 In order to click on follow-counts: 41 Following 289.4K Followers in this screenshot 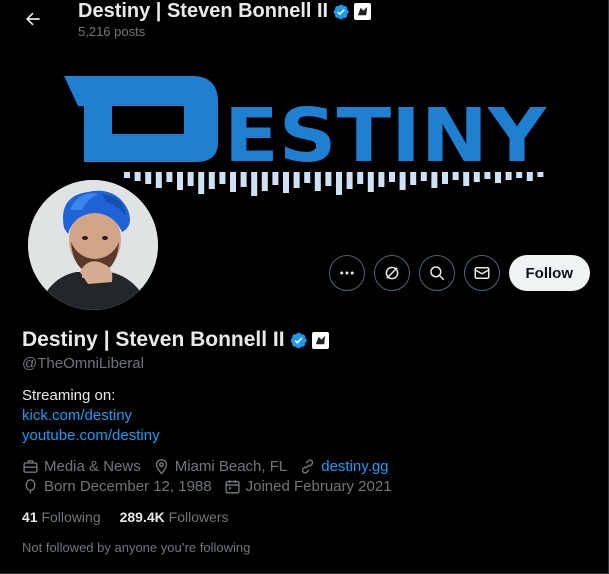, I will do `click(125, 517)`.